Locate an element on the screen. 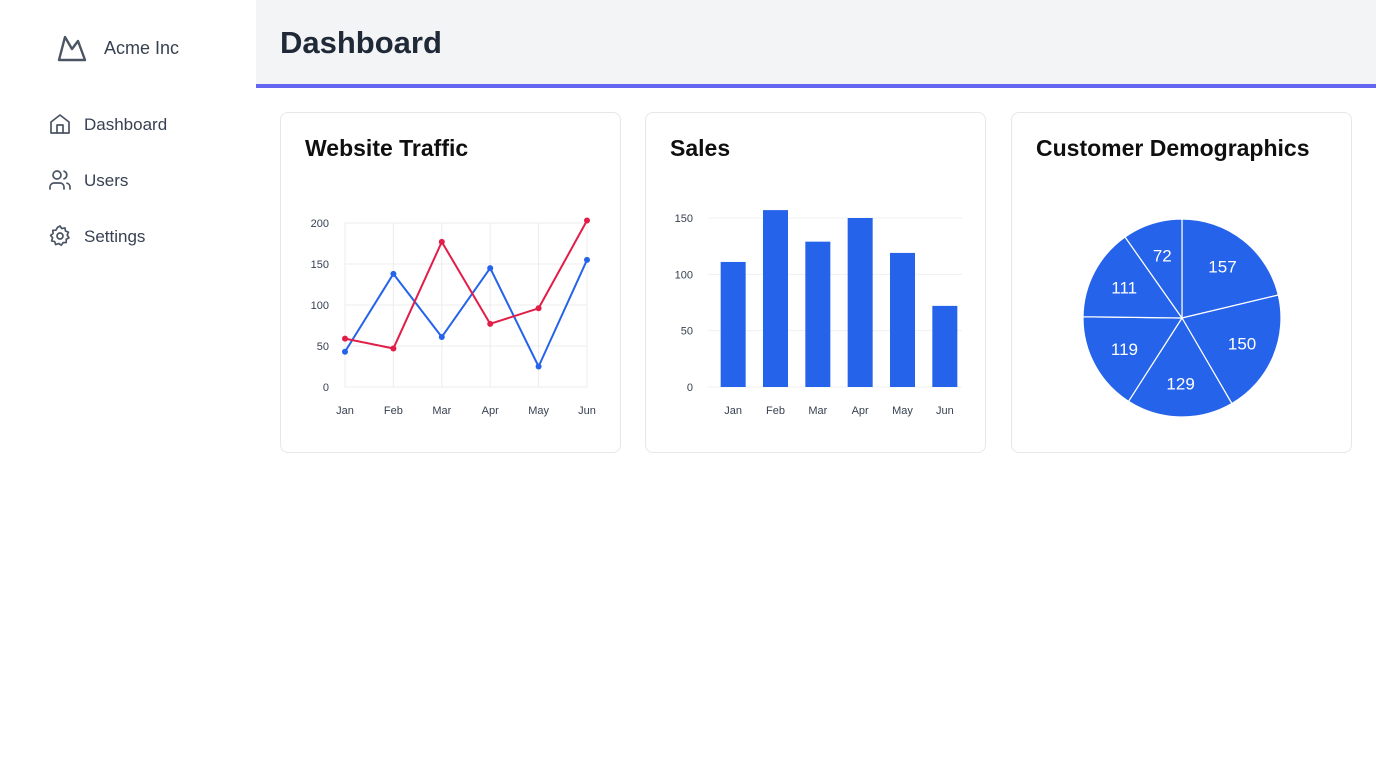  sidebar-nav: Dashboard Users Settings is located at coordinates (148, 194).